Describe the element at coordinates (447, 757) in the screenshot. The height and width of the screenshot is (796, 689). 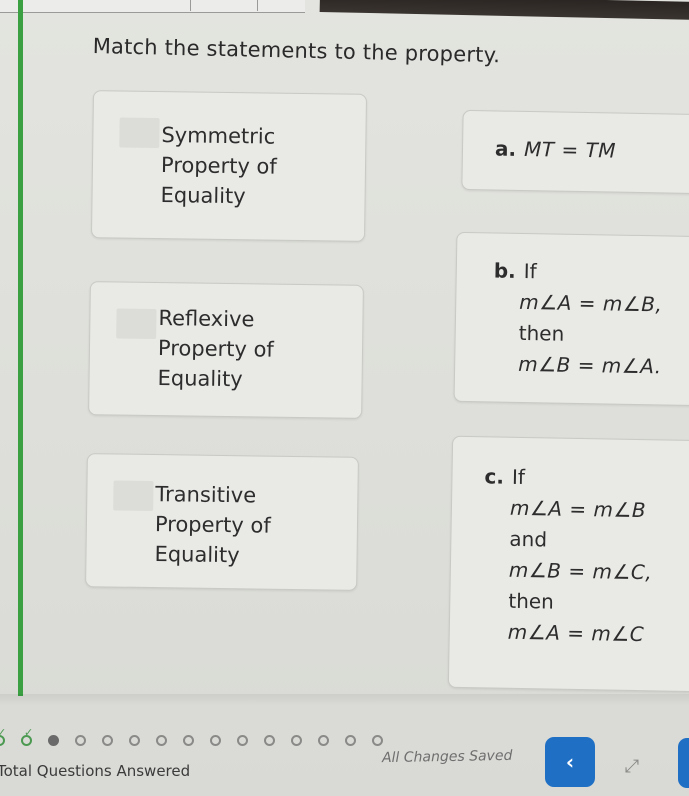
I see `save-status: All Changes Saved` at that location.